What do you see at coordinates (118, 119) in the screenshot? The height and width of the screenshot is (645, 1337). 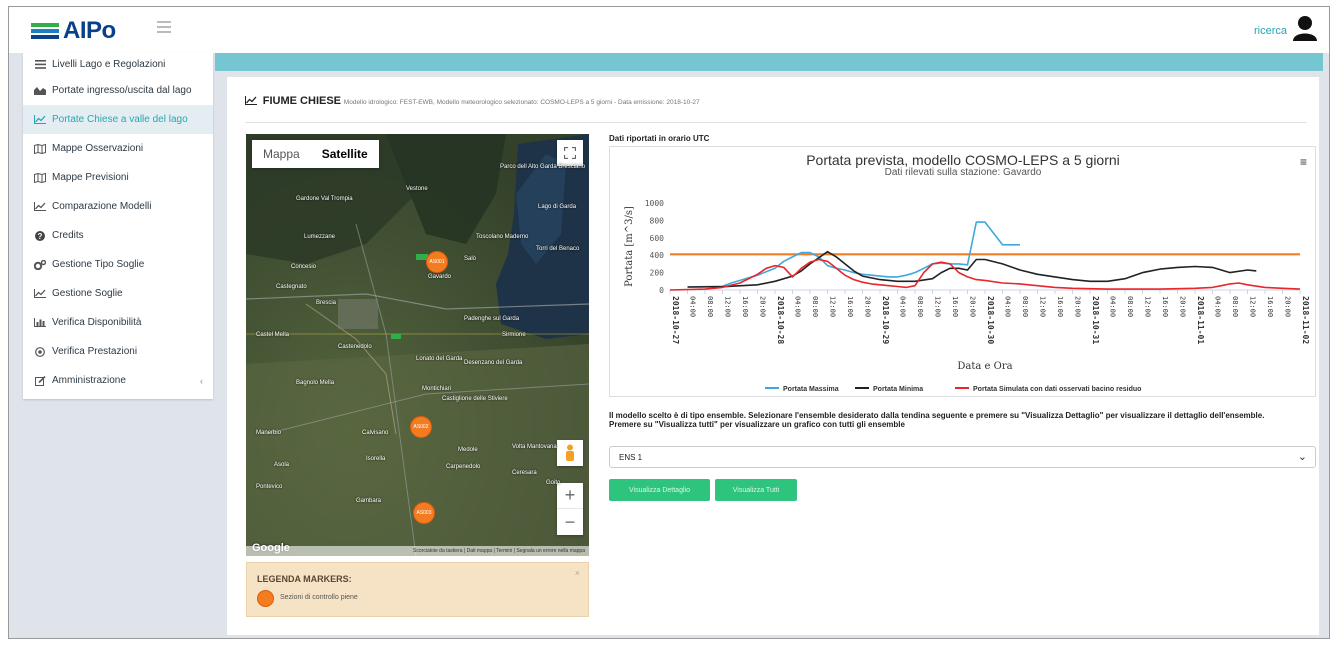 I see `sidebar-item-portate-chiese: Portate Chiese a valle del lago` at bounding box center [118, 119].